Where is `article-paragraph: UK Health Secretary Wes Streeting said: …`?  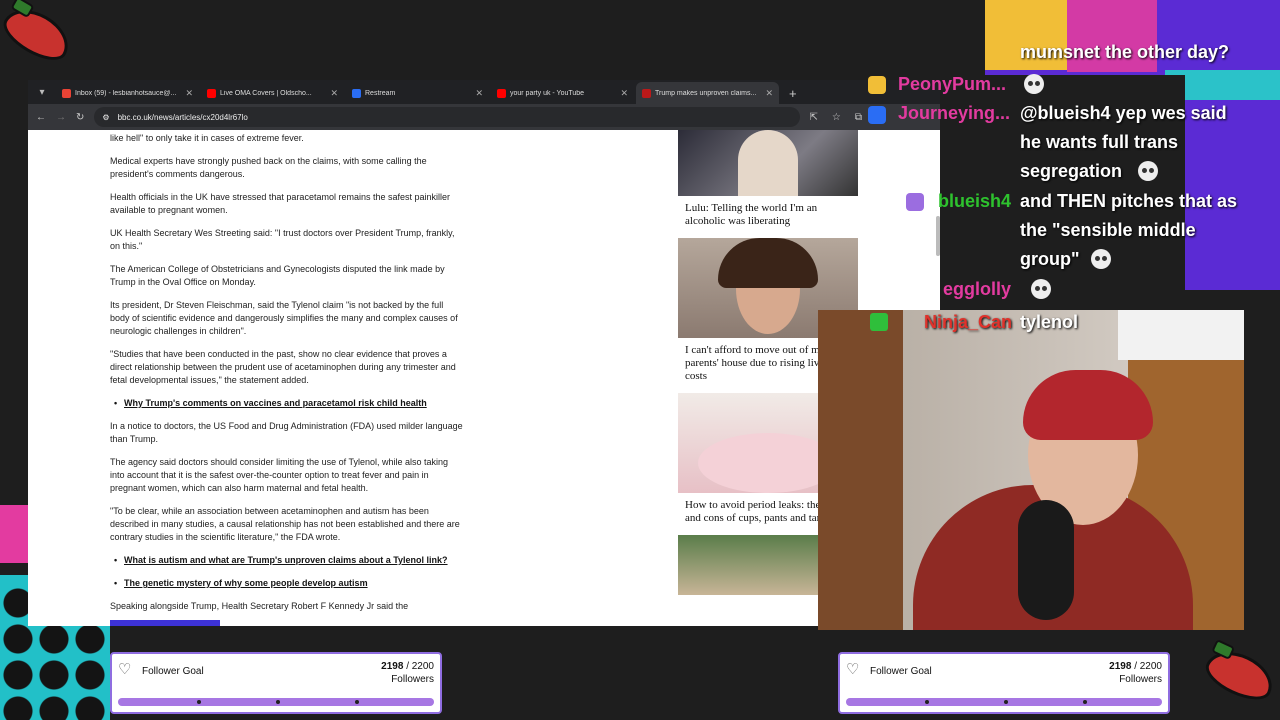
article-paragraph: UK Health Secretary Wes Streeting said: … is located at coordinates (282, 239).